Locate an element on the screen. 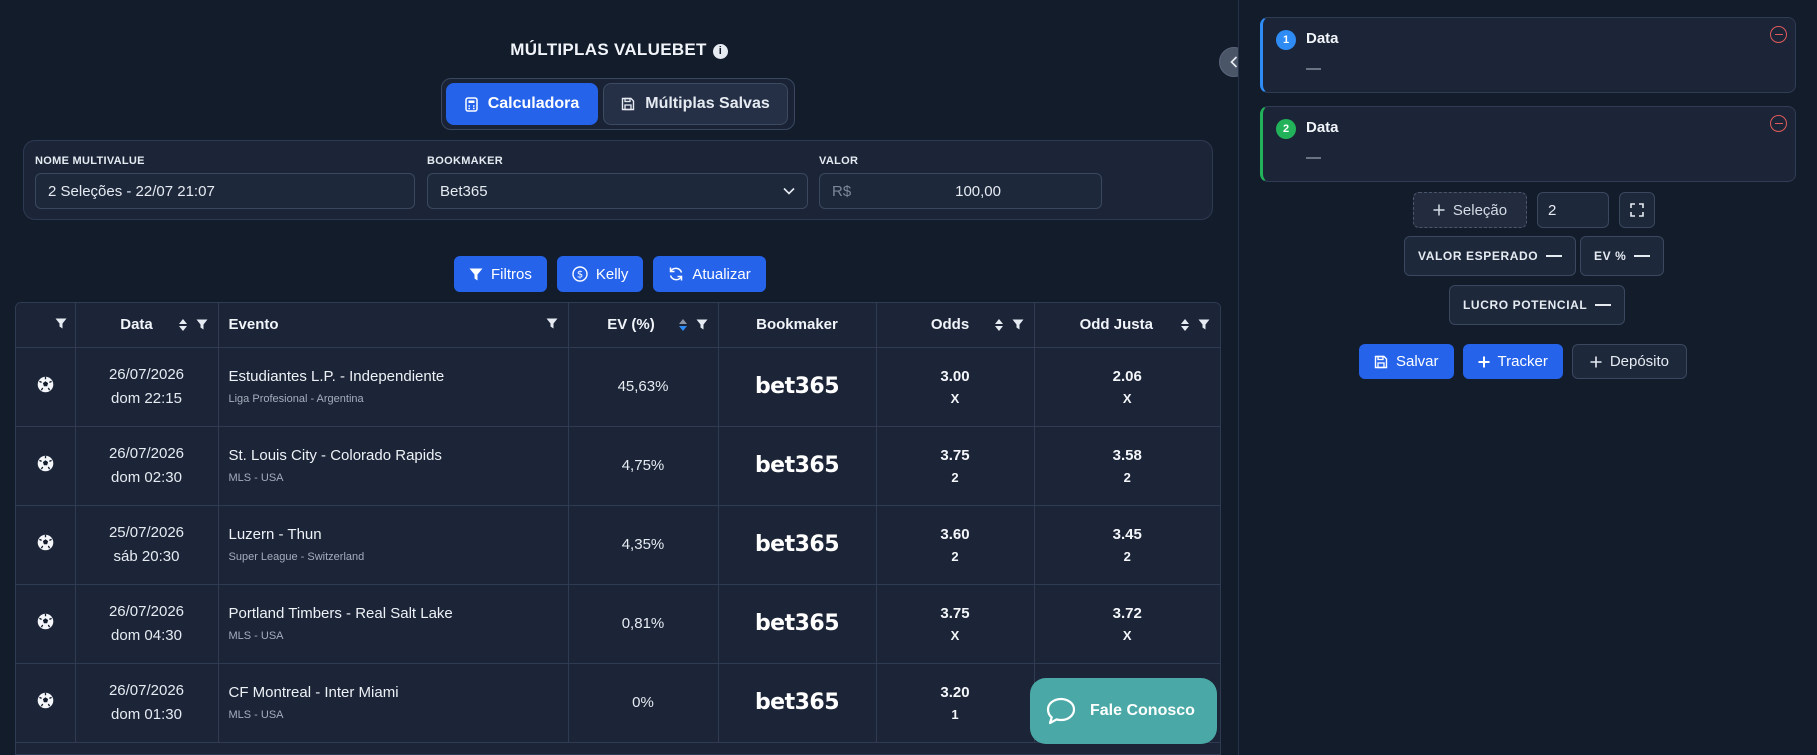 The height and width of the screenshot is (755, 1817). date-header-label: Data is located at coordinates (136, 325).